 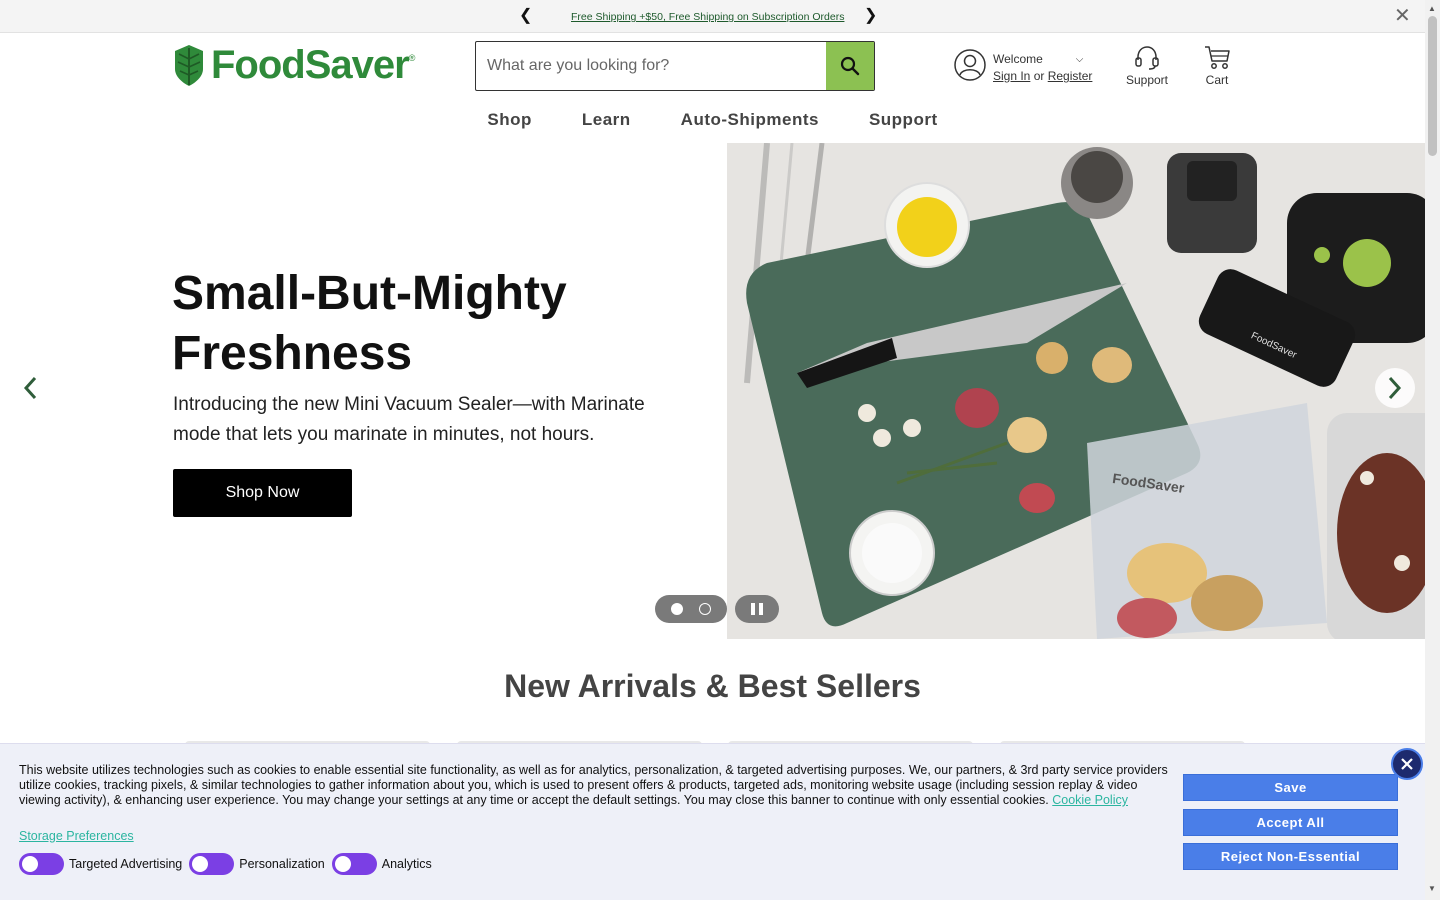 I want to click on cart-icon, so click(x=1217, y=57).